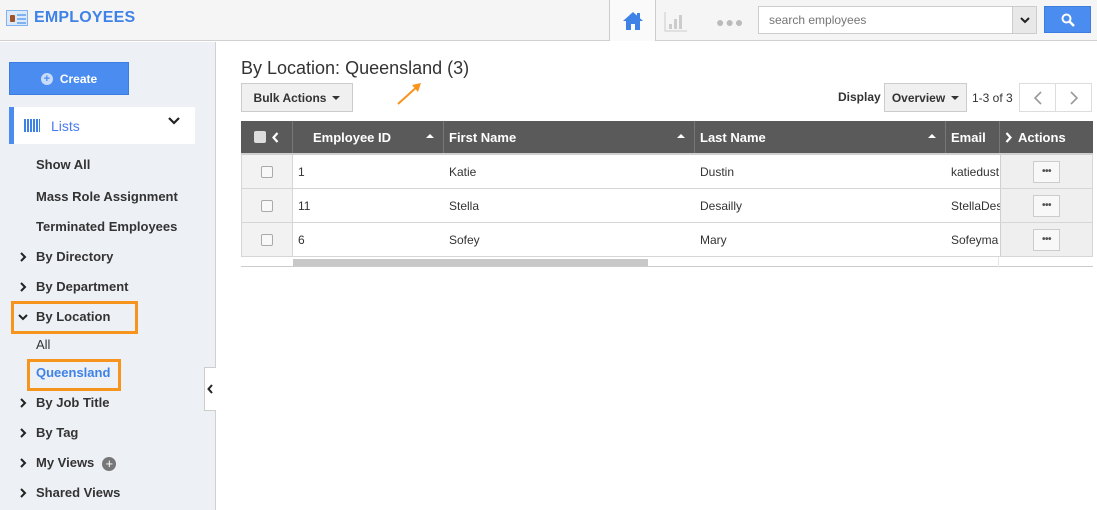 This screenshot has width=1097, height=510. I want to click on sidebar-item-by-department: By Department, so click(82, 286).